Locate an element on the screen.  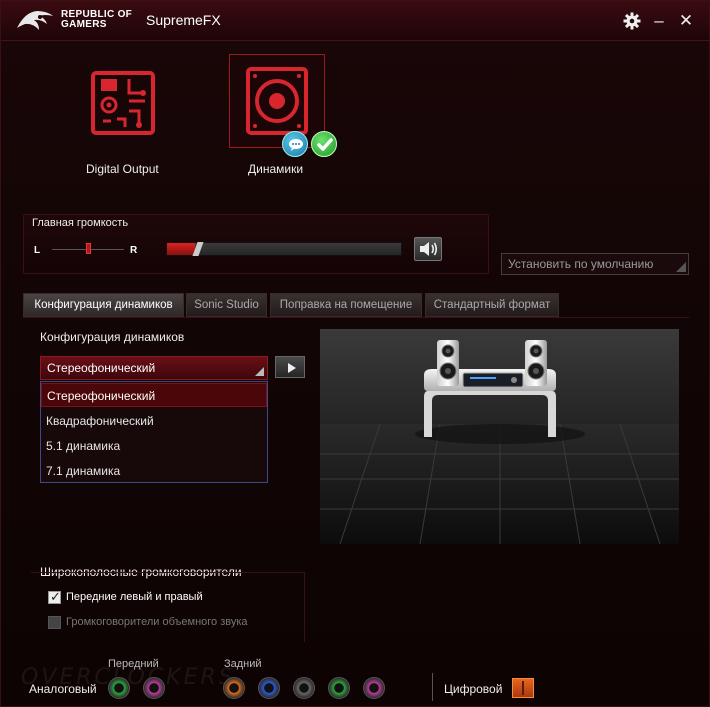
tab-content-divider is located at coordinates (356, 317).